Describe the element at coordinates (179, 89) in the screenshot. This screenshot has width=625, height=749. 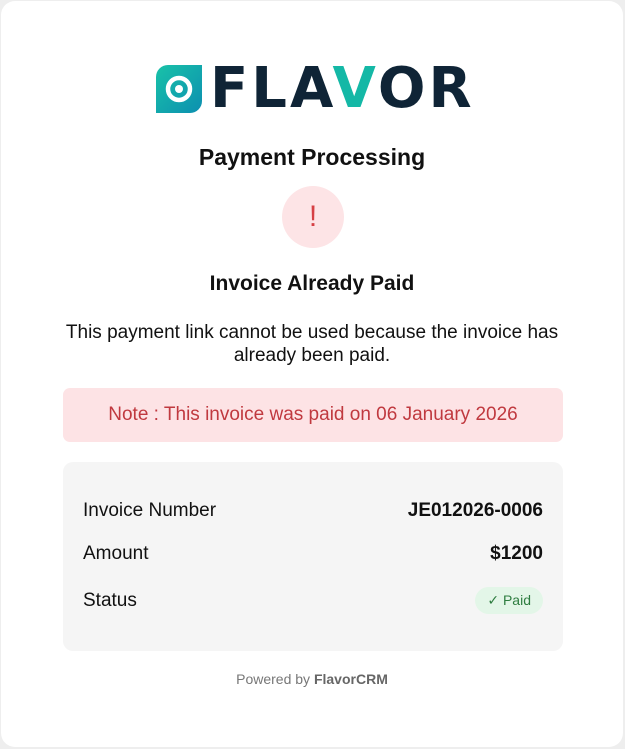
I see `flavor-logo-icon` at that location.